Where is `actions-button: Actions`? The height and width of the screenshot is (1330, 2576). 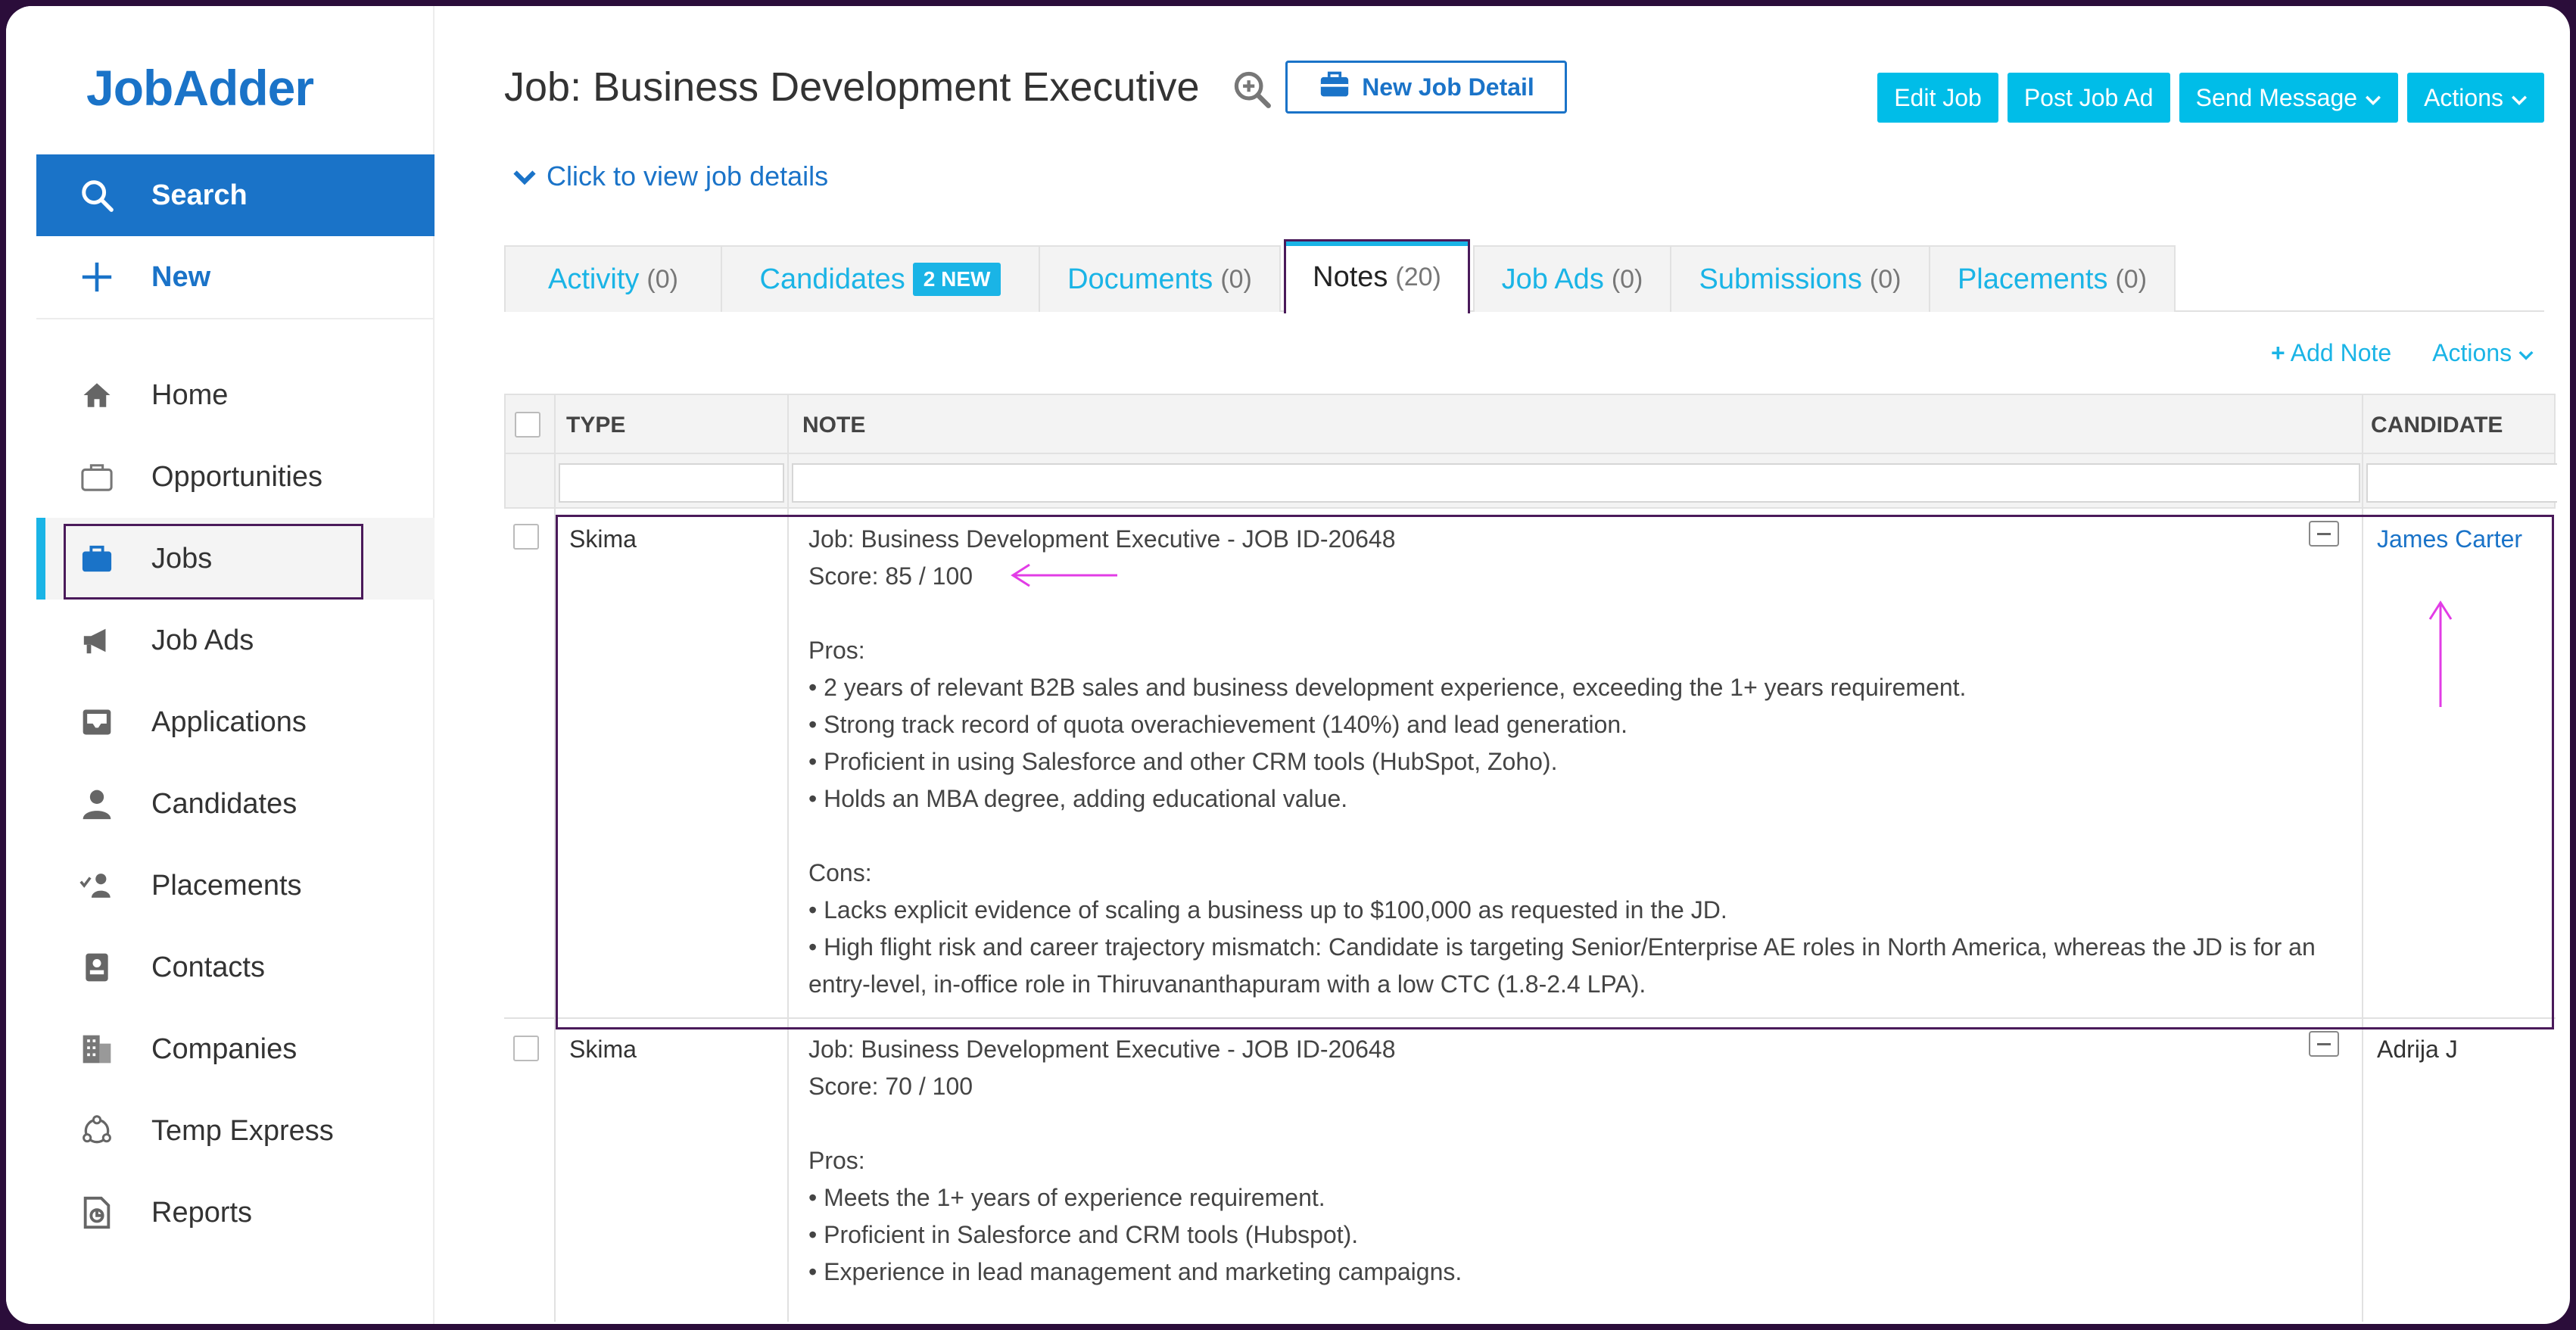 actions-button: Actions is located at coordinates (2475, 98).